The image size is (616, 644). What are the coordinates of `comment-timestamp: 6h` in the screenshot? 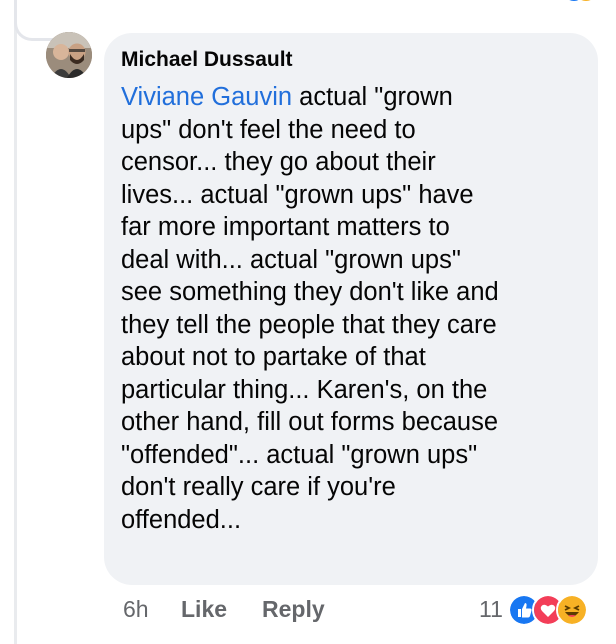 It's located at (136, 609).